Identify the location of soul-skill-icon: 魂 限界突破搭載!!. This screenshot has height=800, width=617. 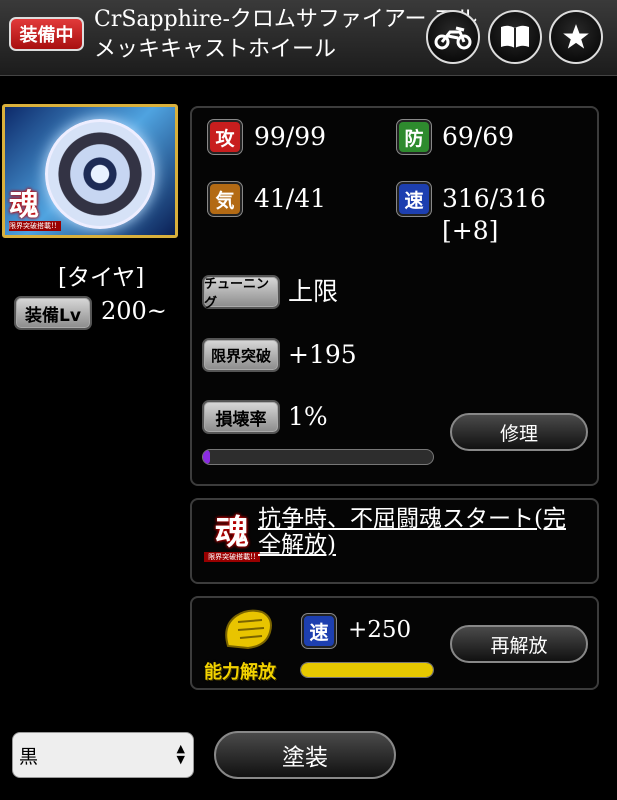
(232, 543).